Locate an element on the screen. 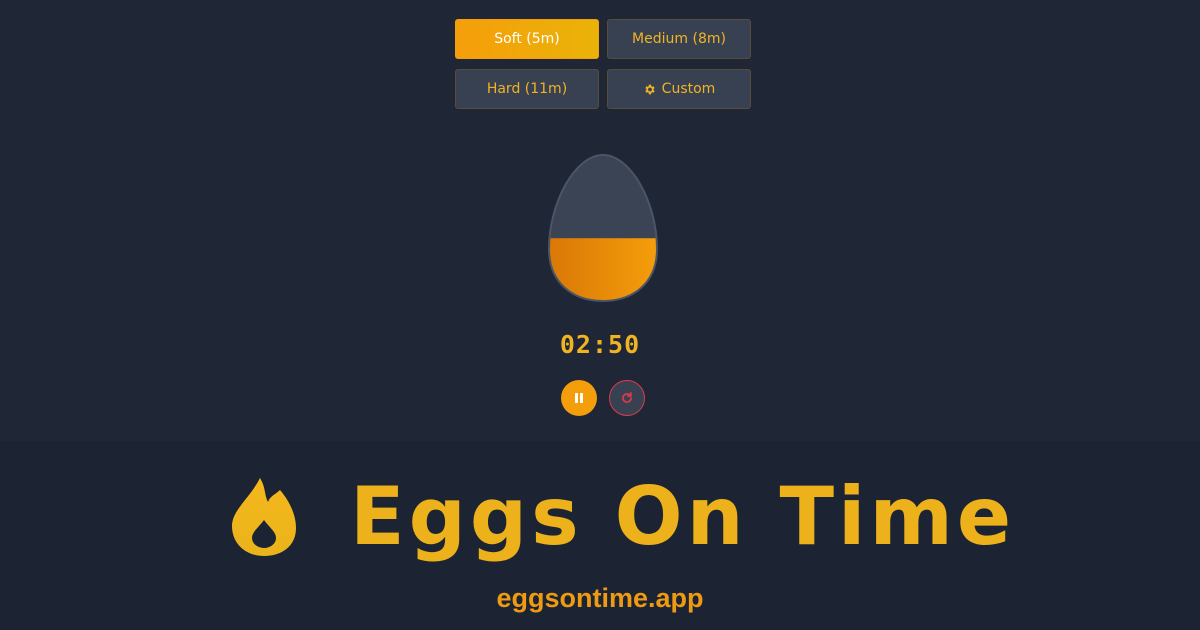 Image resolution: width=1200 pixels, height=630 pixels. preset-buttons: Soft (5m) Medium (8m) Hard (11m) Custom is located at coordinates (603, 64).